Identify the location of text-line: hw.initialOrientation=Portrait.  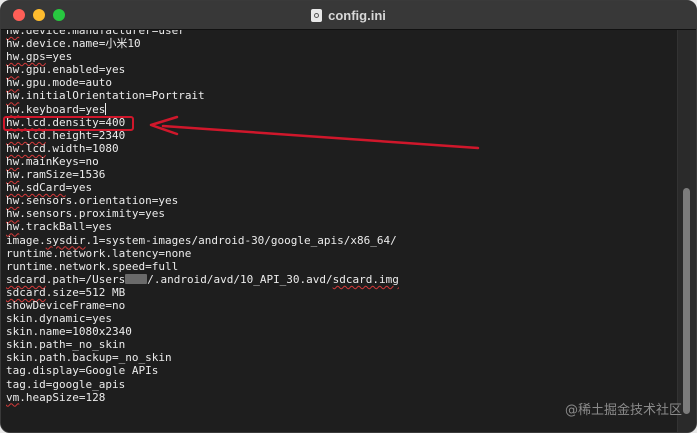
(202, 95).